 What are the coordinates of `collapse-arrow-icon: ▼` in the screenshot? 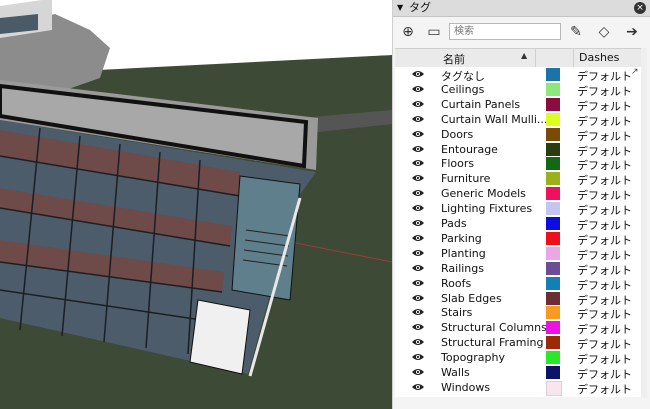 It's located at (400, 8).